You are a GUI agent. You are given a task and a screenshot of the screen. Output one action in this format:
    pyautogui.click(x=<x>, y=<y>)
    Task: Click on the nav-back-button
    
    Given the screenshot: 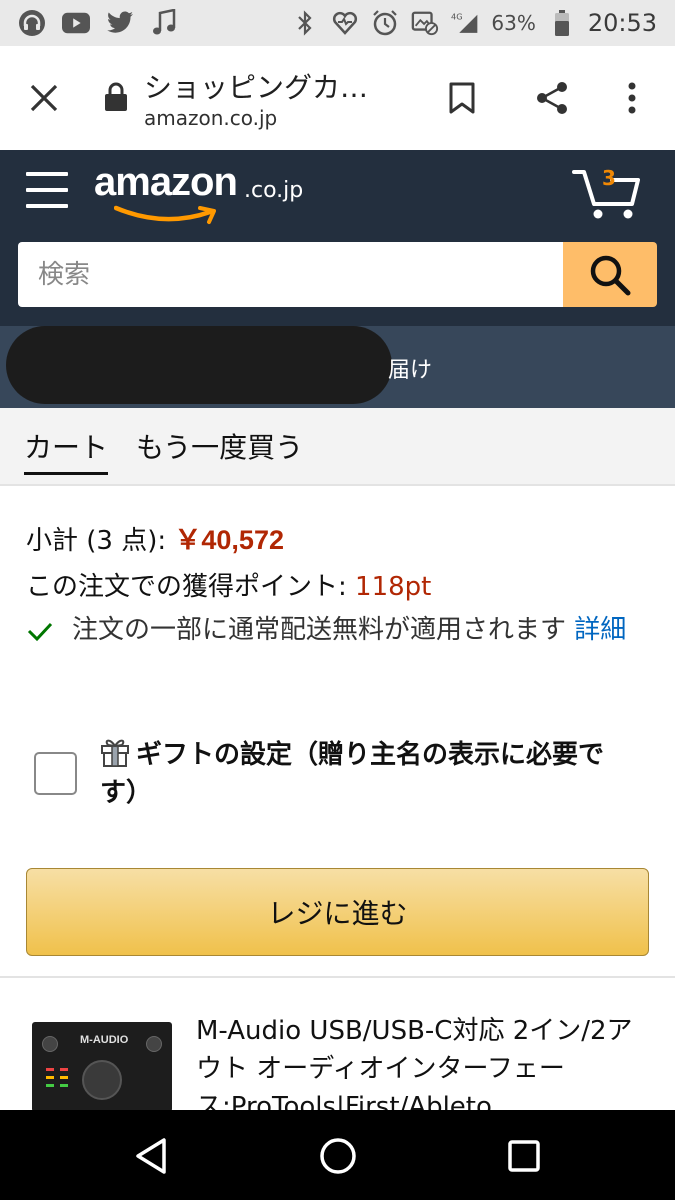 What is the action you would take?
    pyautogui.click(x=152, y=1156)
    